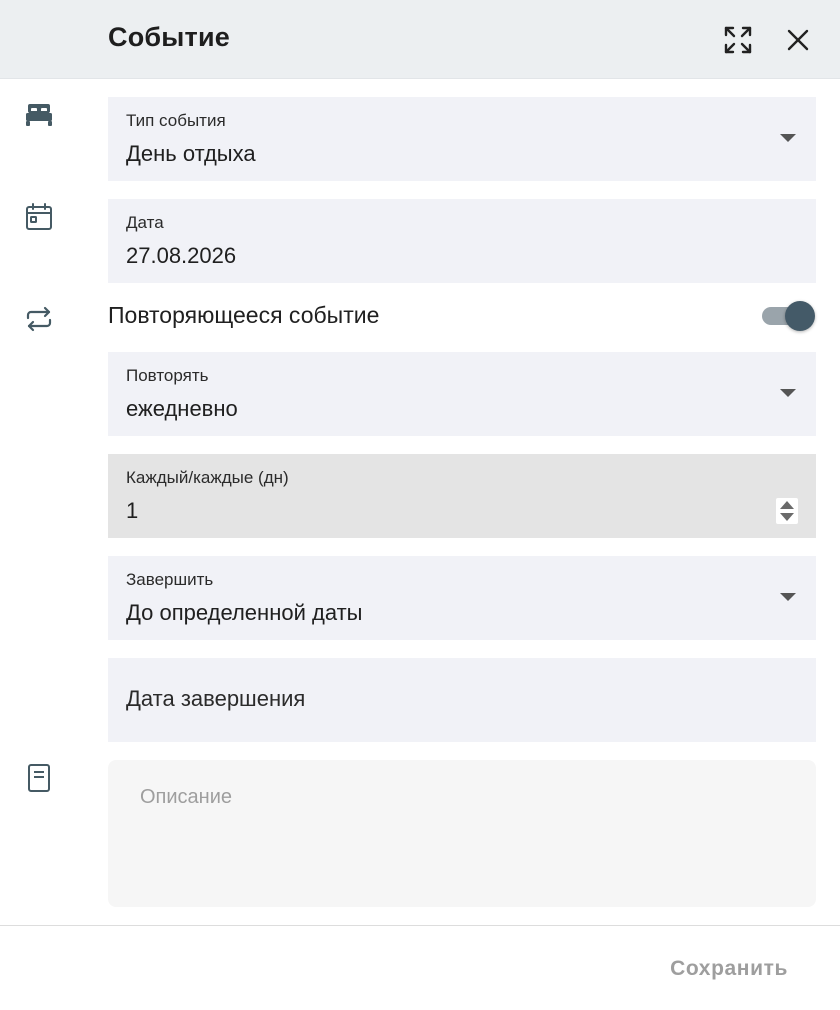 Image resolution: width=840 pixels, height=1010 pixels. Describe the element at coordinates (787, 505) in the screenshot. I see `stepper-up-icon` at that location.